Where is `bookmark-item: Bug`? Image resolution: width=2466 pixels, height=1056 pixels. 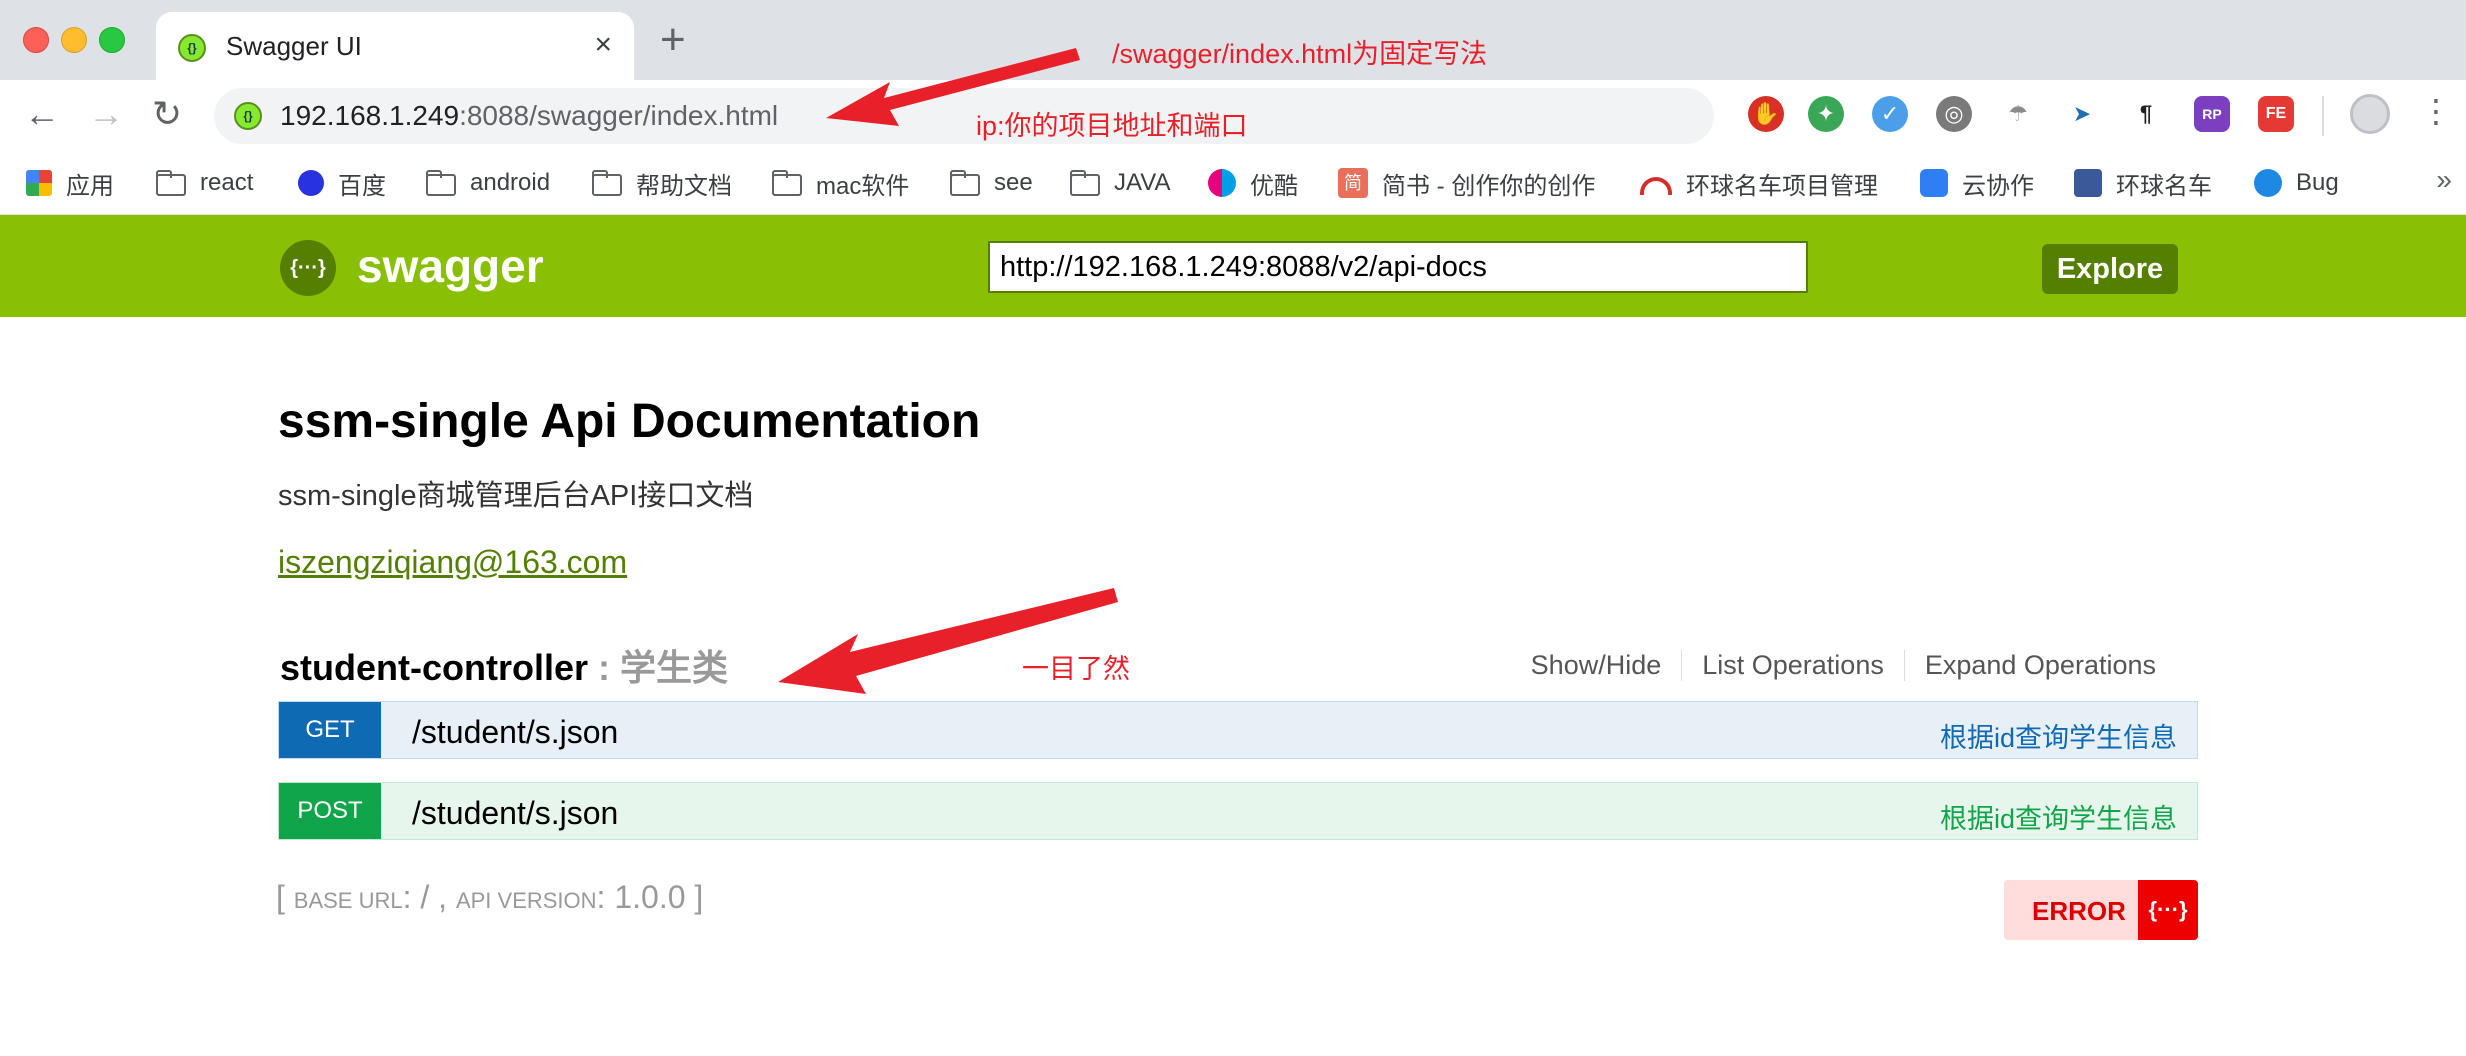 bookmark-item: Bug is located at coordinates (2296, 183).